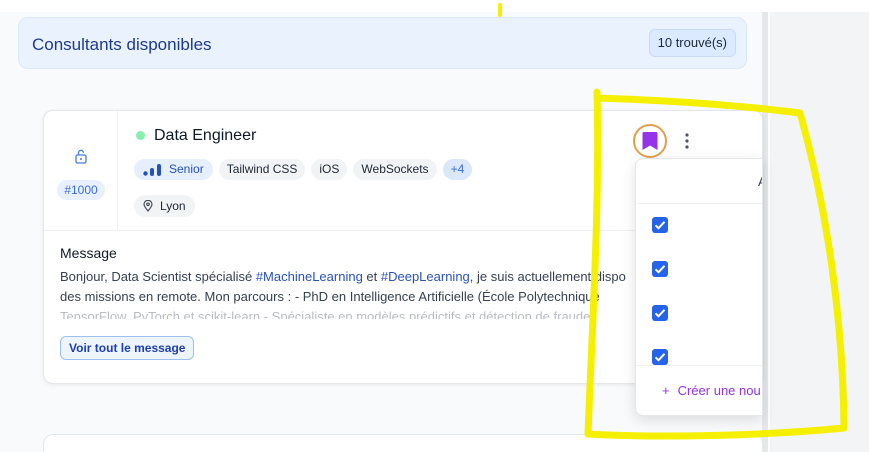 The image size is (869, 452). What do you see at coordinates (457, 169) in the screenshot?
I see `more-tags-badge: +4` at bounding box center [457, 169].